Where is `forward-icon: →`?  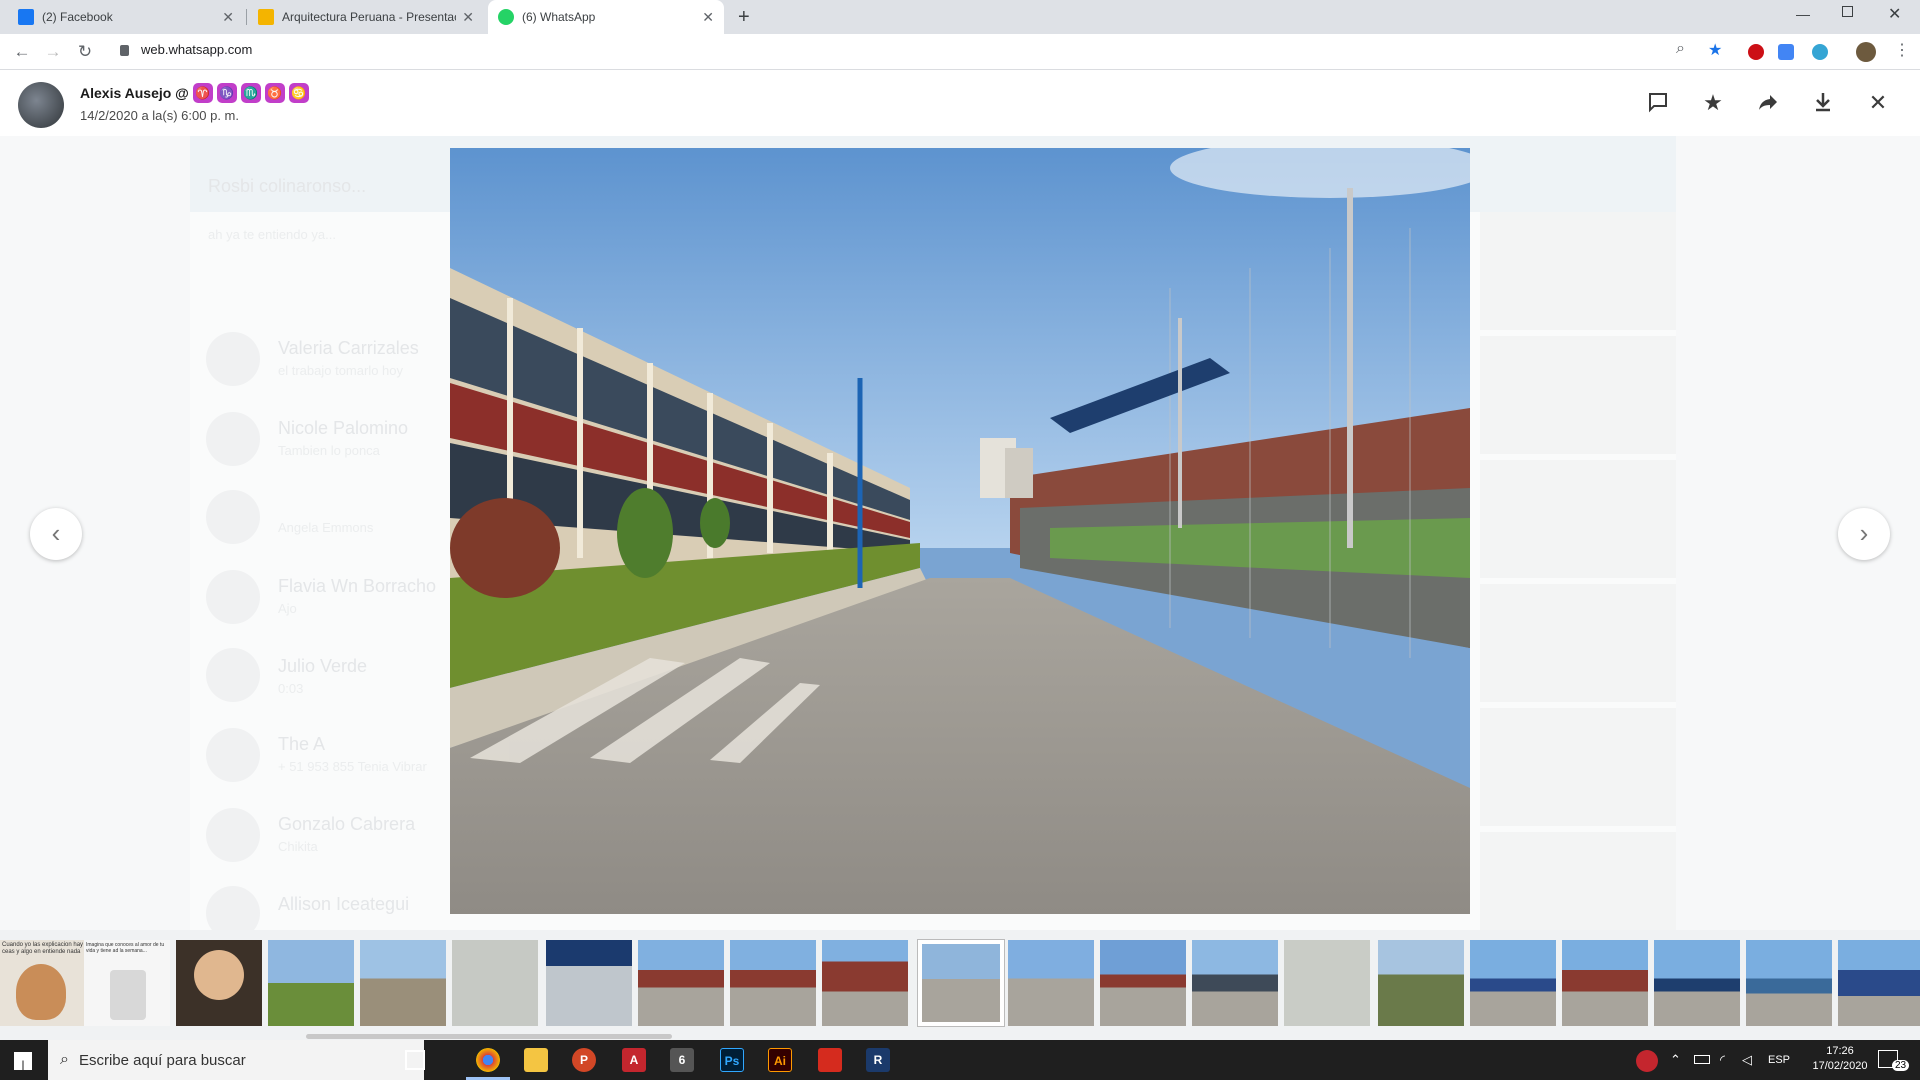 forward-icon: → is located at coordinates (53, 52).